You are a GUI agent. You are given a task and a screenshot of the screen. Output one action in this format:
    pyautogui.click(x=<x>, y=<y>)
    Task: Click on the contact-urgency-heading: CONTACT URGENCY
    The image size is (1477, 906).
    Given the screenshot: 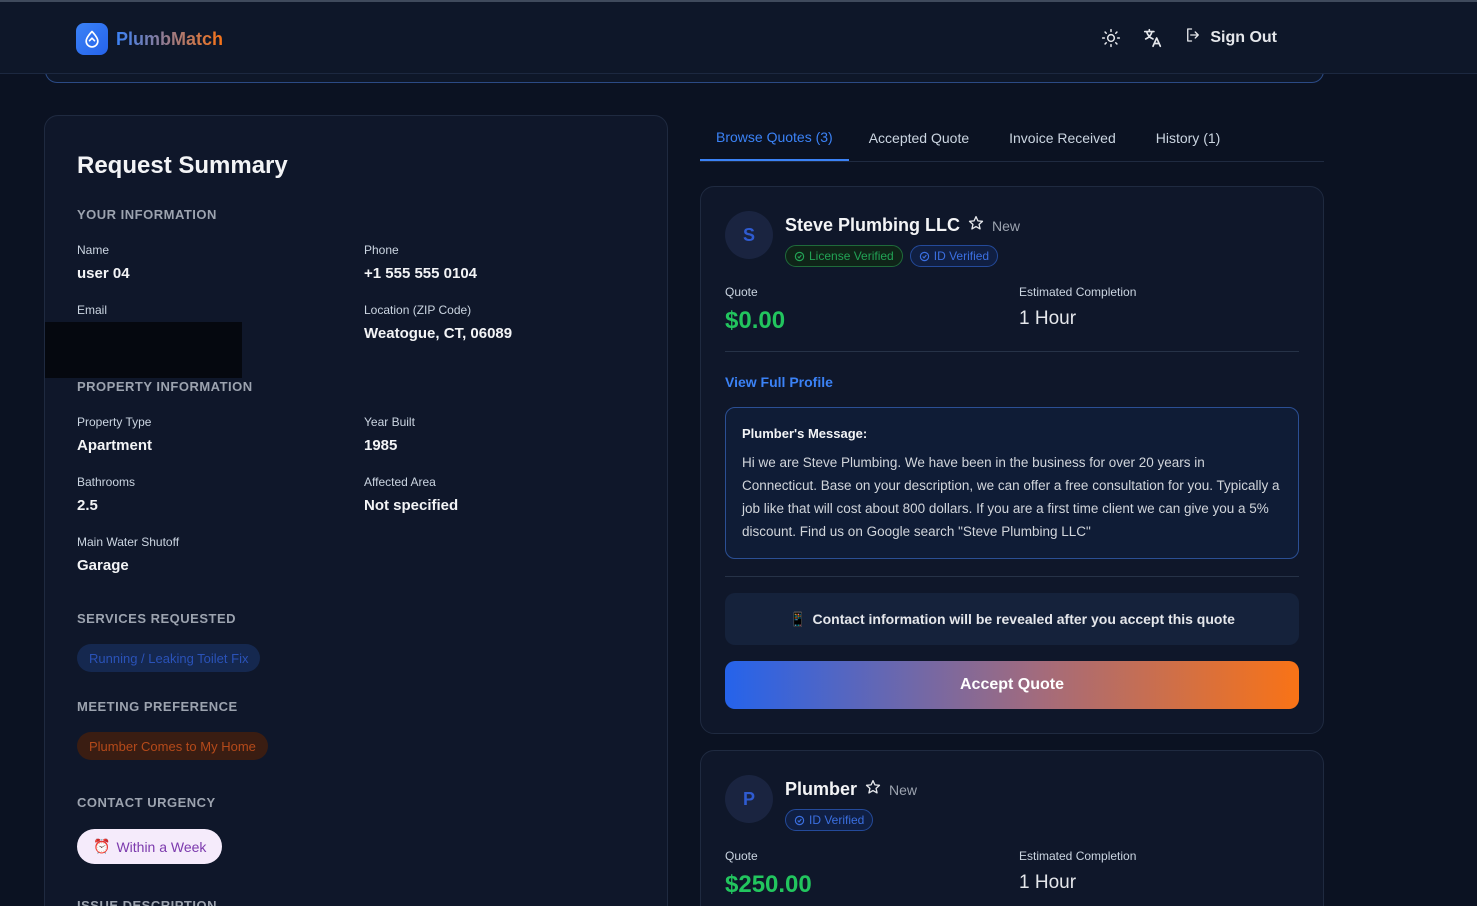 What is the action you would take?
    pyautogui.click(x=146, y=802)
    